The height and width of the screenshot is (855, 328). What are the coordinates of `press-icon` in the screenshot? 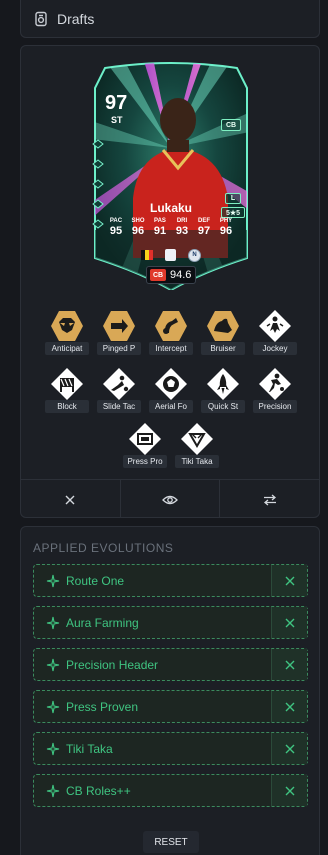 It's located at (145, 439).